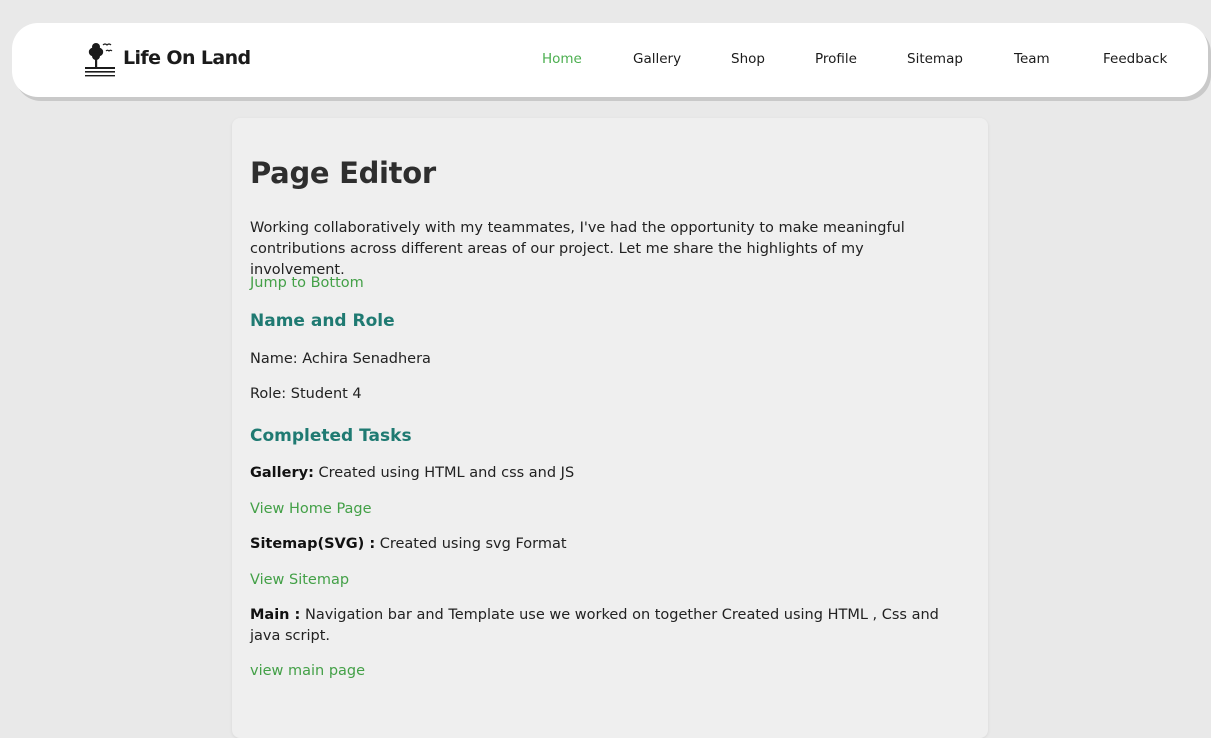 This screenshot has width=1211, height=738. I want to click on role-line: Role: Student 4, so click(306, 394).